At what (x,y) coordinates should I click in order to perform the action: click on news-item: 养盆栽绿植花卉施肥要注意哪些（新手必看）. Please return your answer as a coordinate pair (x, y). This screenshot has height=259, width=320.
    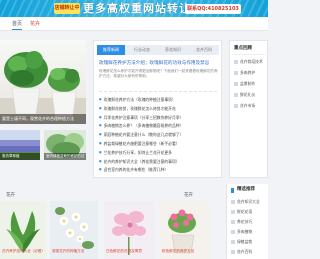
    Looking at the image, I should click on (159, 143).